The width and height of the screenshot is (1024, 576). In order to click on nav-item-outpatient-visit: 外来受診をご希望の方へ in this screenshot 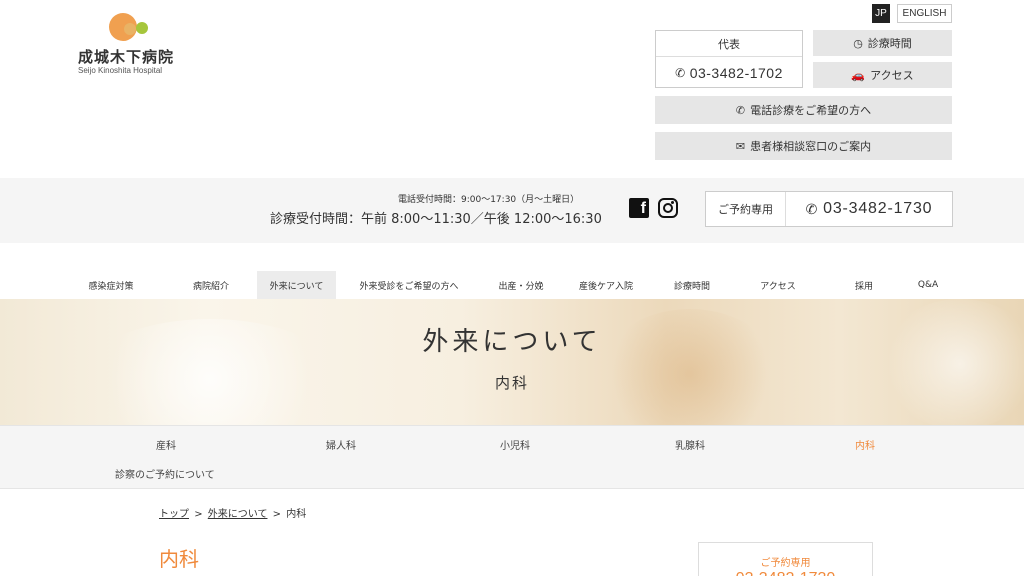, I will do `click(409, 285)`.